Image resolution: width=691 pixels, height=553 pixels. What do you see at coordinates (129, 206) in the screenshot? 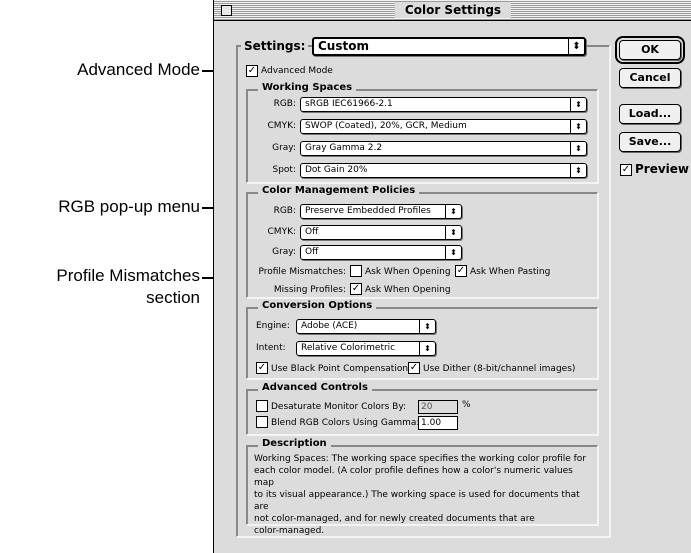
I see `callout-rgb-popup: RGB pop-up menu` at bounding box center [129, 206].